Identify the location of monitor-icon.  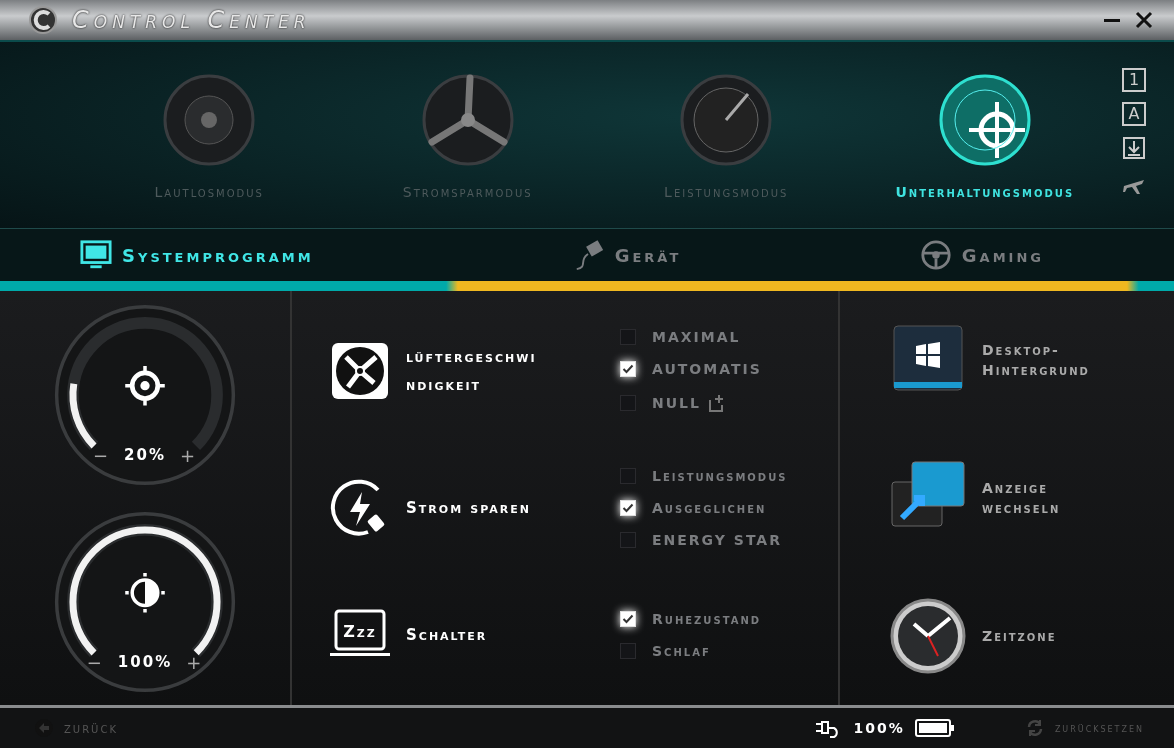
(96, 255).